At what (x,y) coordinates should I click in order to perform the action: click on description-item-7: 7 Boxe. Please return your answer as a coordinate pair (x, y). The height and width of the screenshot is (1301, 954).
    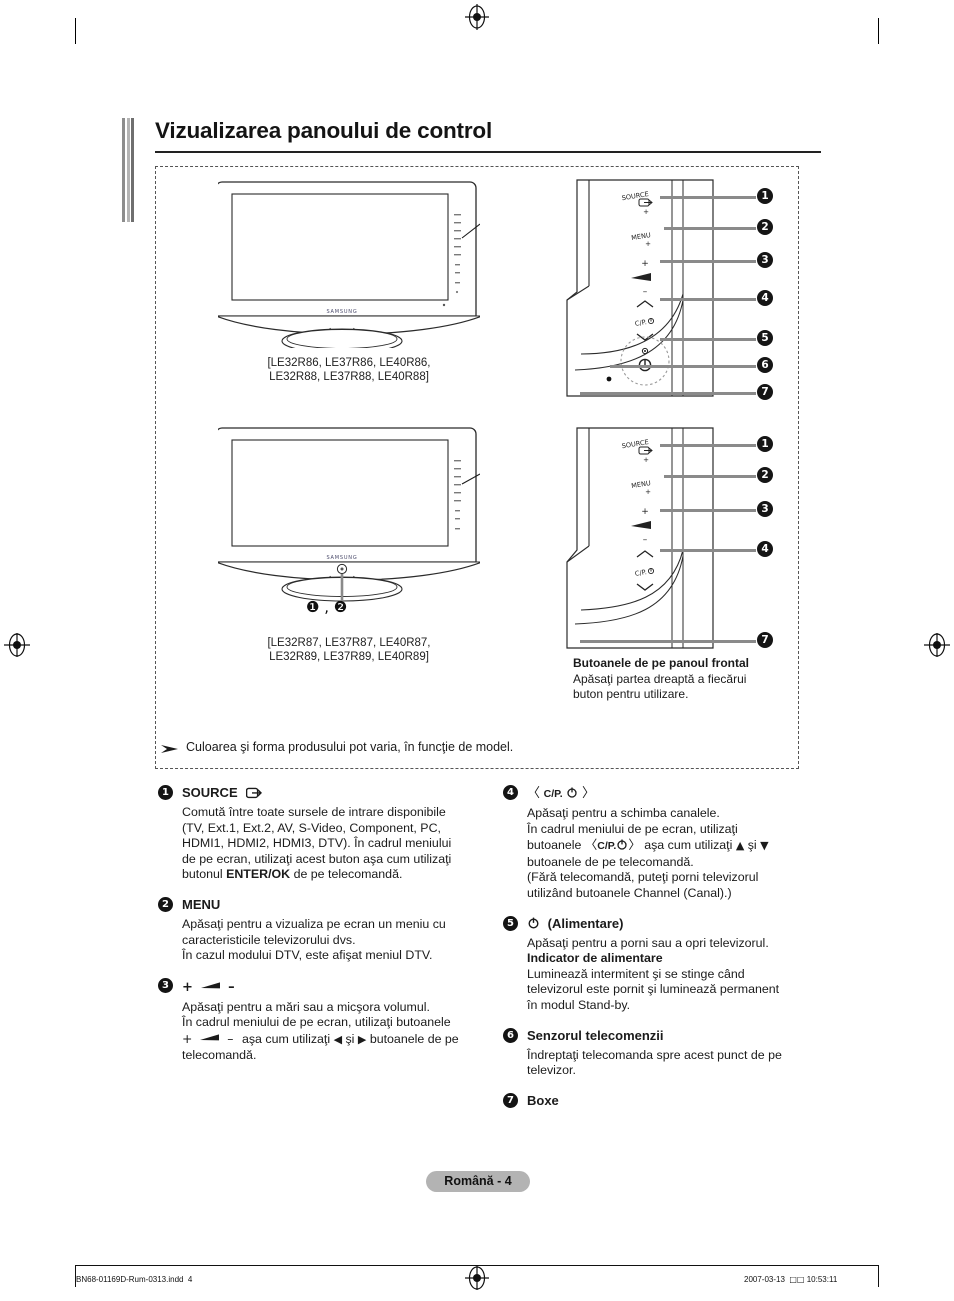
    Looking at the image, I should click on (673, 1101).